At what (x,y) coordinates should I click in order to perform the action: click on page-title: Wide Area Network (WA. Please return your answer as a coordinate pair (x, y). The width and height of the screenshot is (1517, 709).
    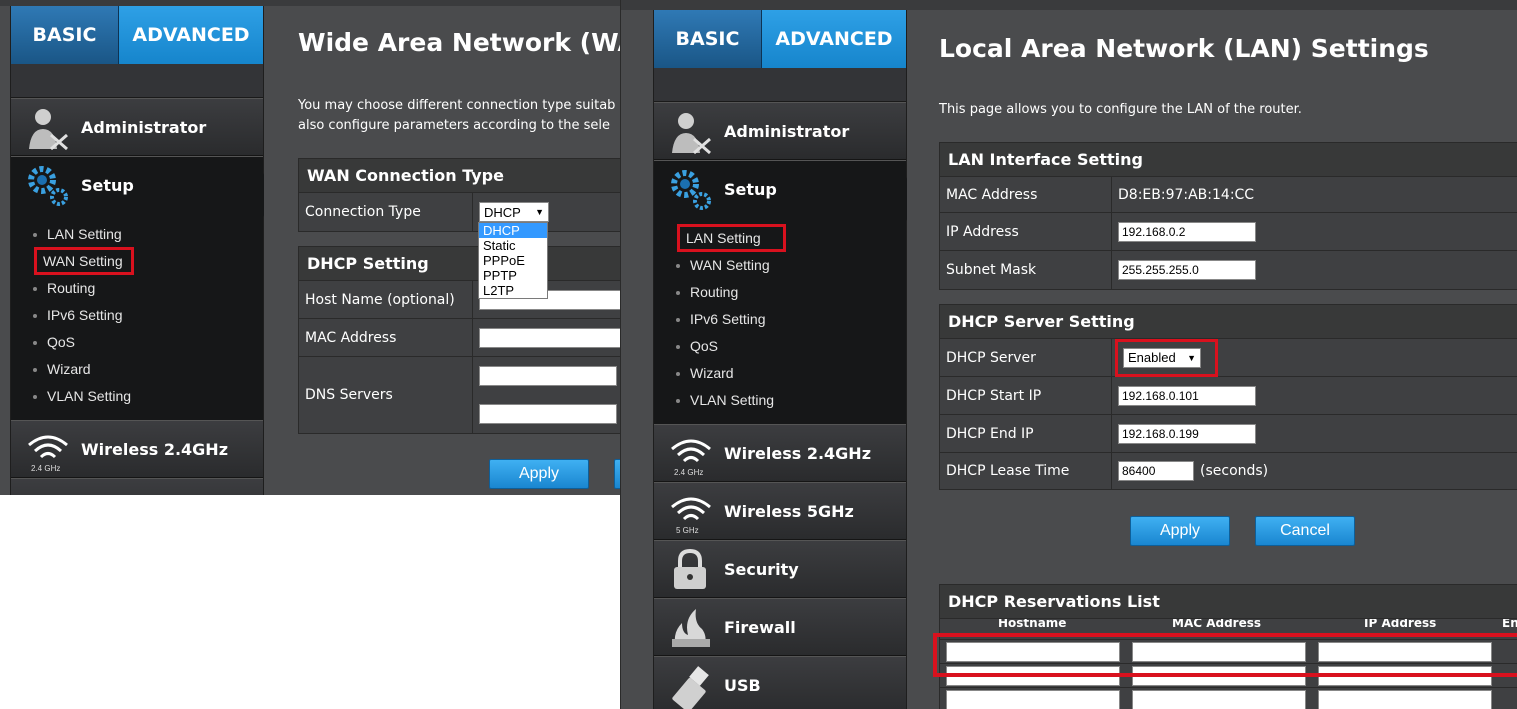
    Looking at the image, I should click on (459, 42).